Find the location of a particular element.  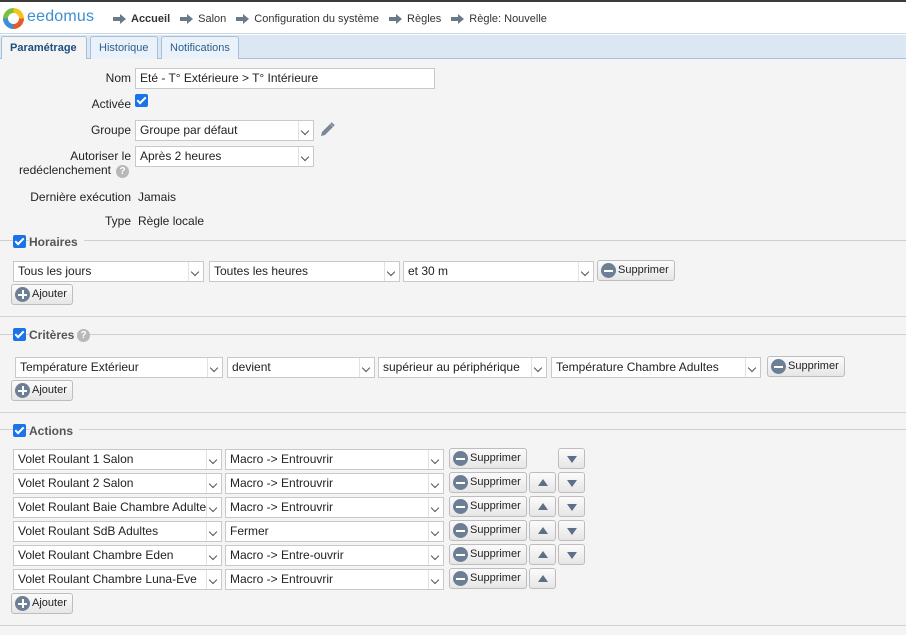

actions-checkbox is located at coordinates (19, 430).